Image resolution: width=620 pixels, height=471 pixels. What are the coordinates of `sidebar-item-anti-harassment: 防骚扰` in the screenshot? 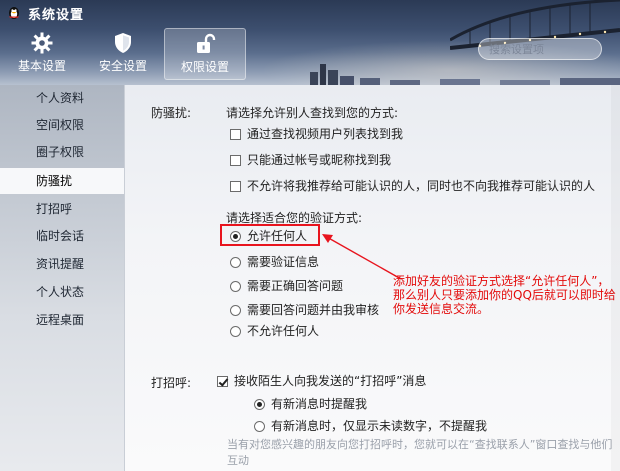 It's located at (62, 181).